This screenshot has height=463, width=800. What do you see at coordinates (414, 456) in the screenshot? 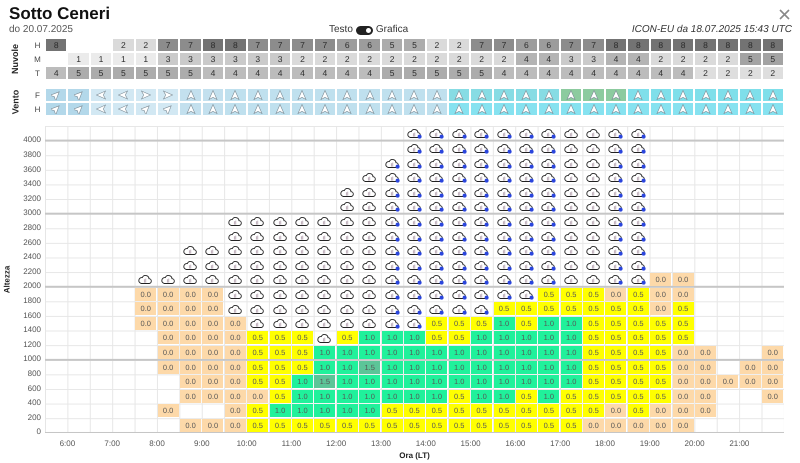
I see `axis-title: Ora (LT)` at bounding box center [414, 456].